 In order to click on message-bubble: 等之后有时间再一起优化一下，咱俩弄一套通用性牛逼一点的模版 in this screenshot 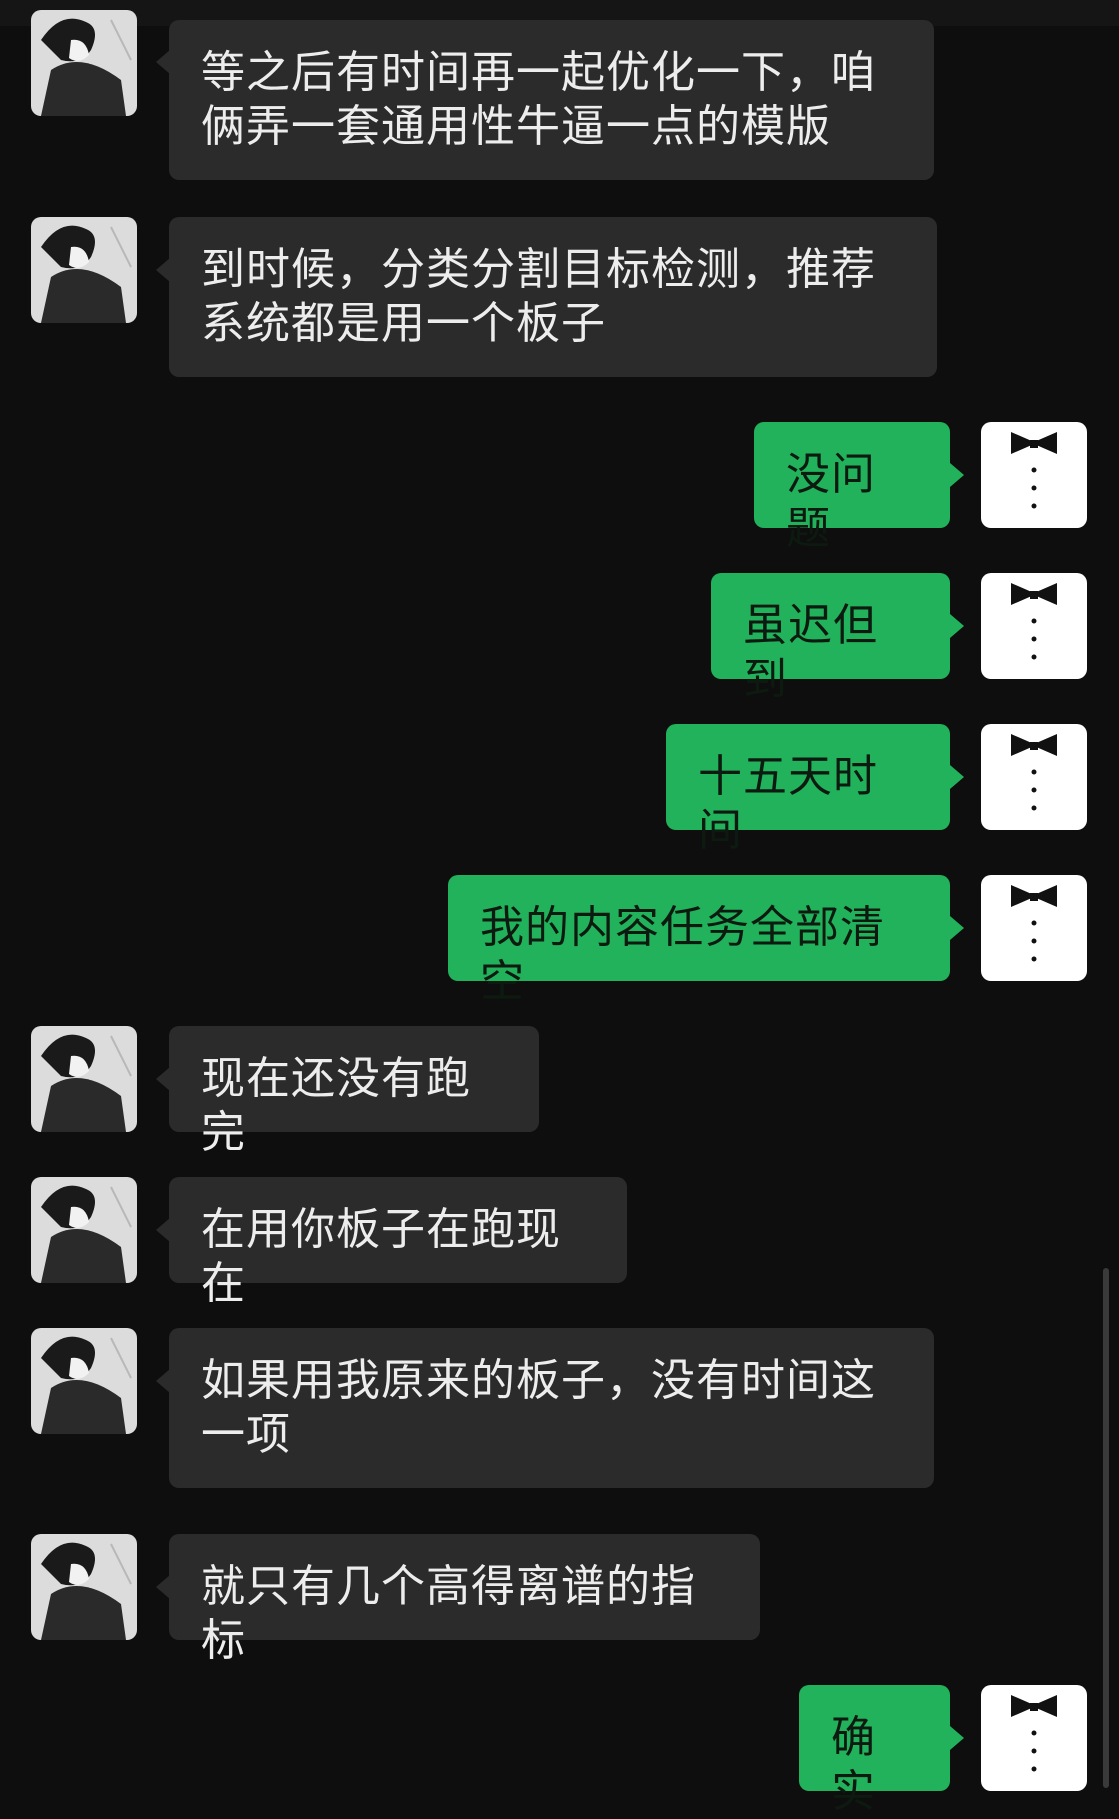, I will do `click(551, 100)`.